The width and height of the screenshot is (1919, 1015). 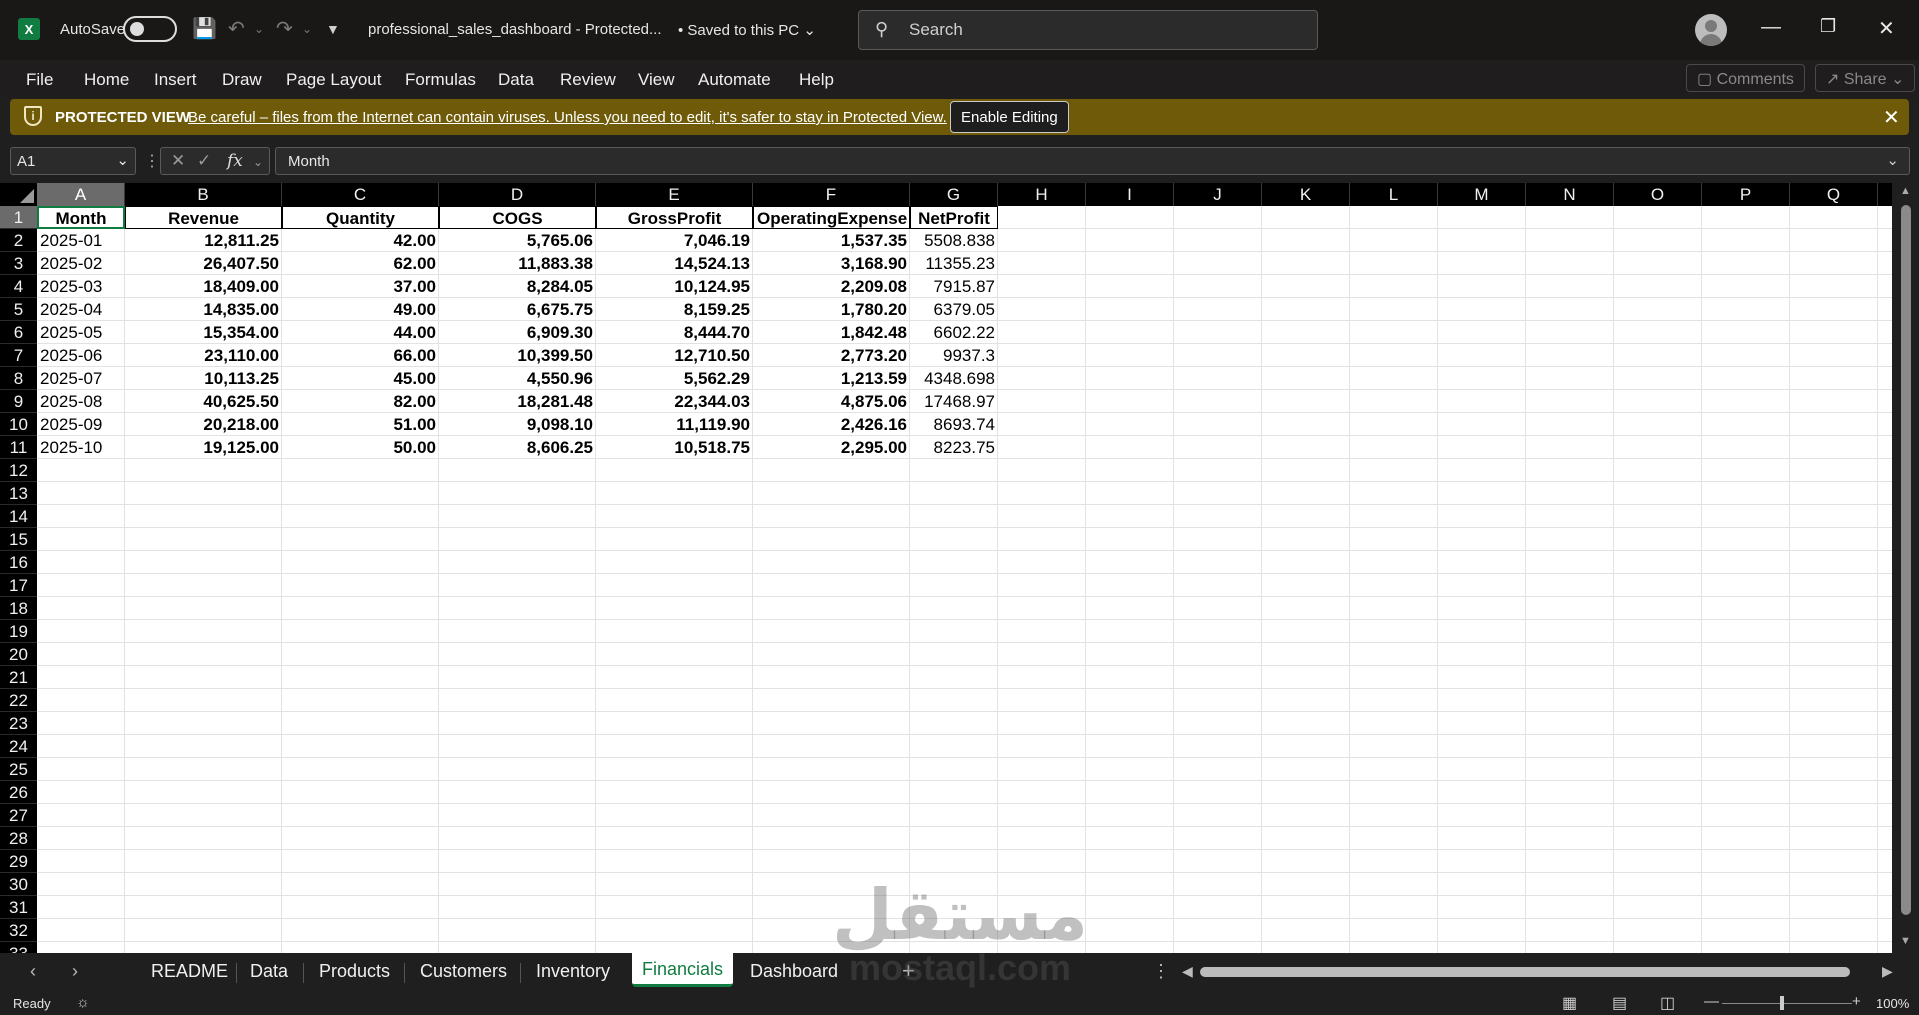 I want to click on data-cell: 66.00, so click(x=360, y=355).